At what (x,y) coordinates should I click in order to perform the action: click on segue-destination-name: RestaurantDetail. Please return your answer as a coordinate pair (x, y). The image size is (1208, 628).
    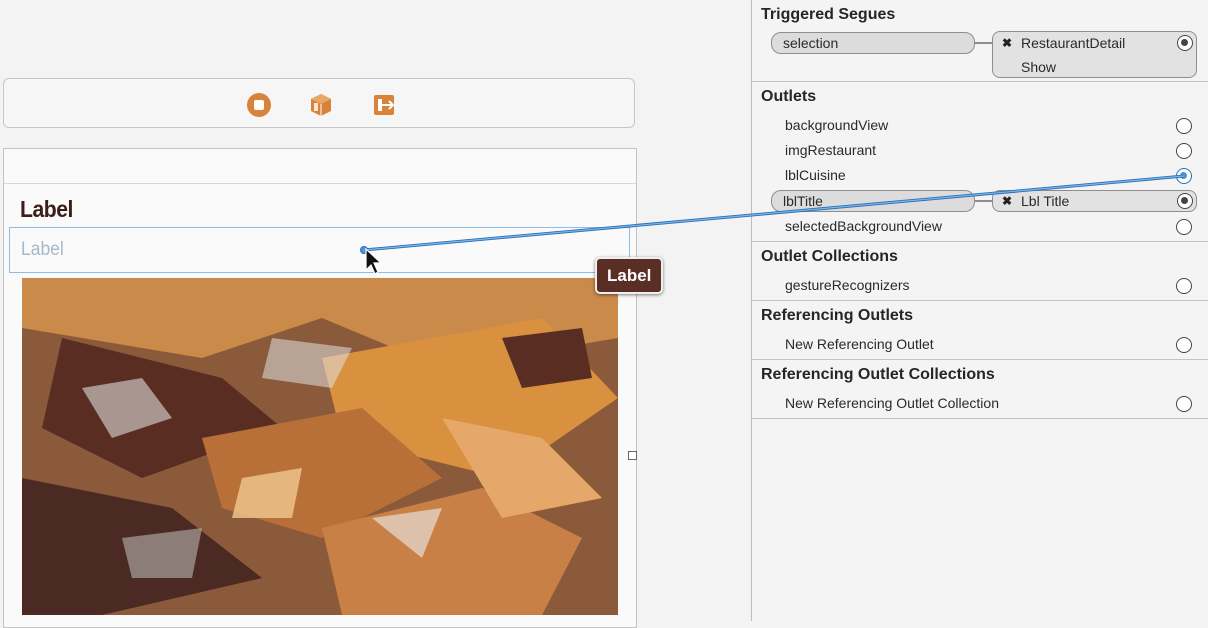
    Looking at the image, I should click on (1073, 43).